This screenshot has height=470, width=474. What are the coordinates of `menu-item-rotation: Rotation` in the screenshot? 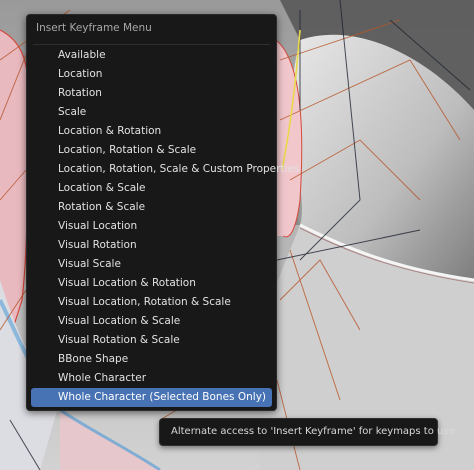 It's located at (151, 93).